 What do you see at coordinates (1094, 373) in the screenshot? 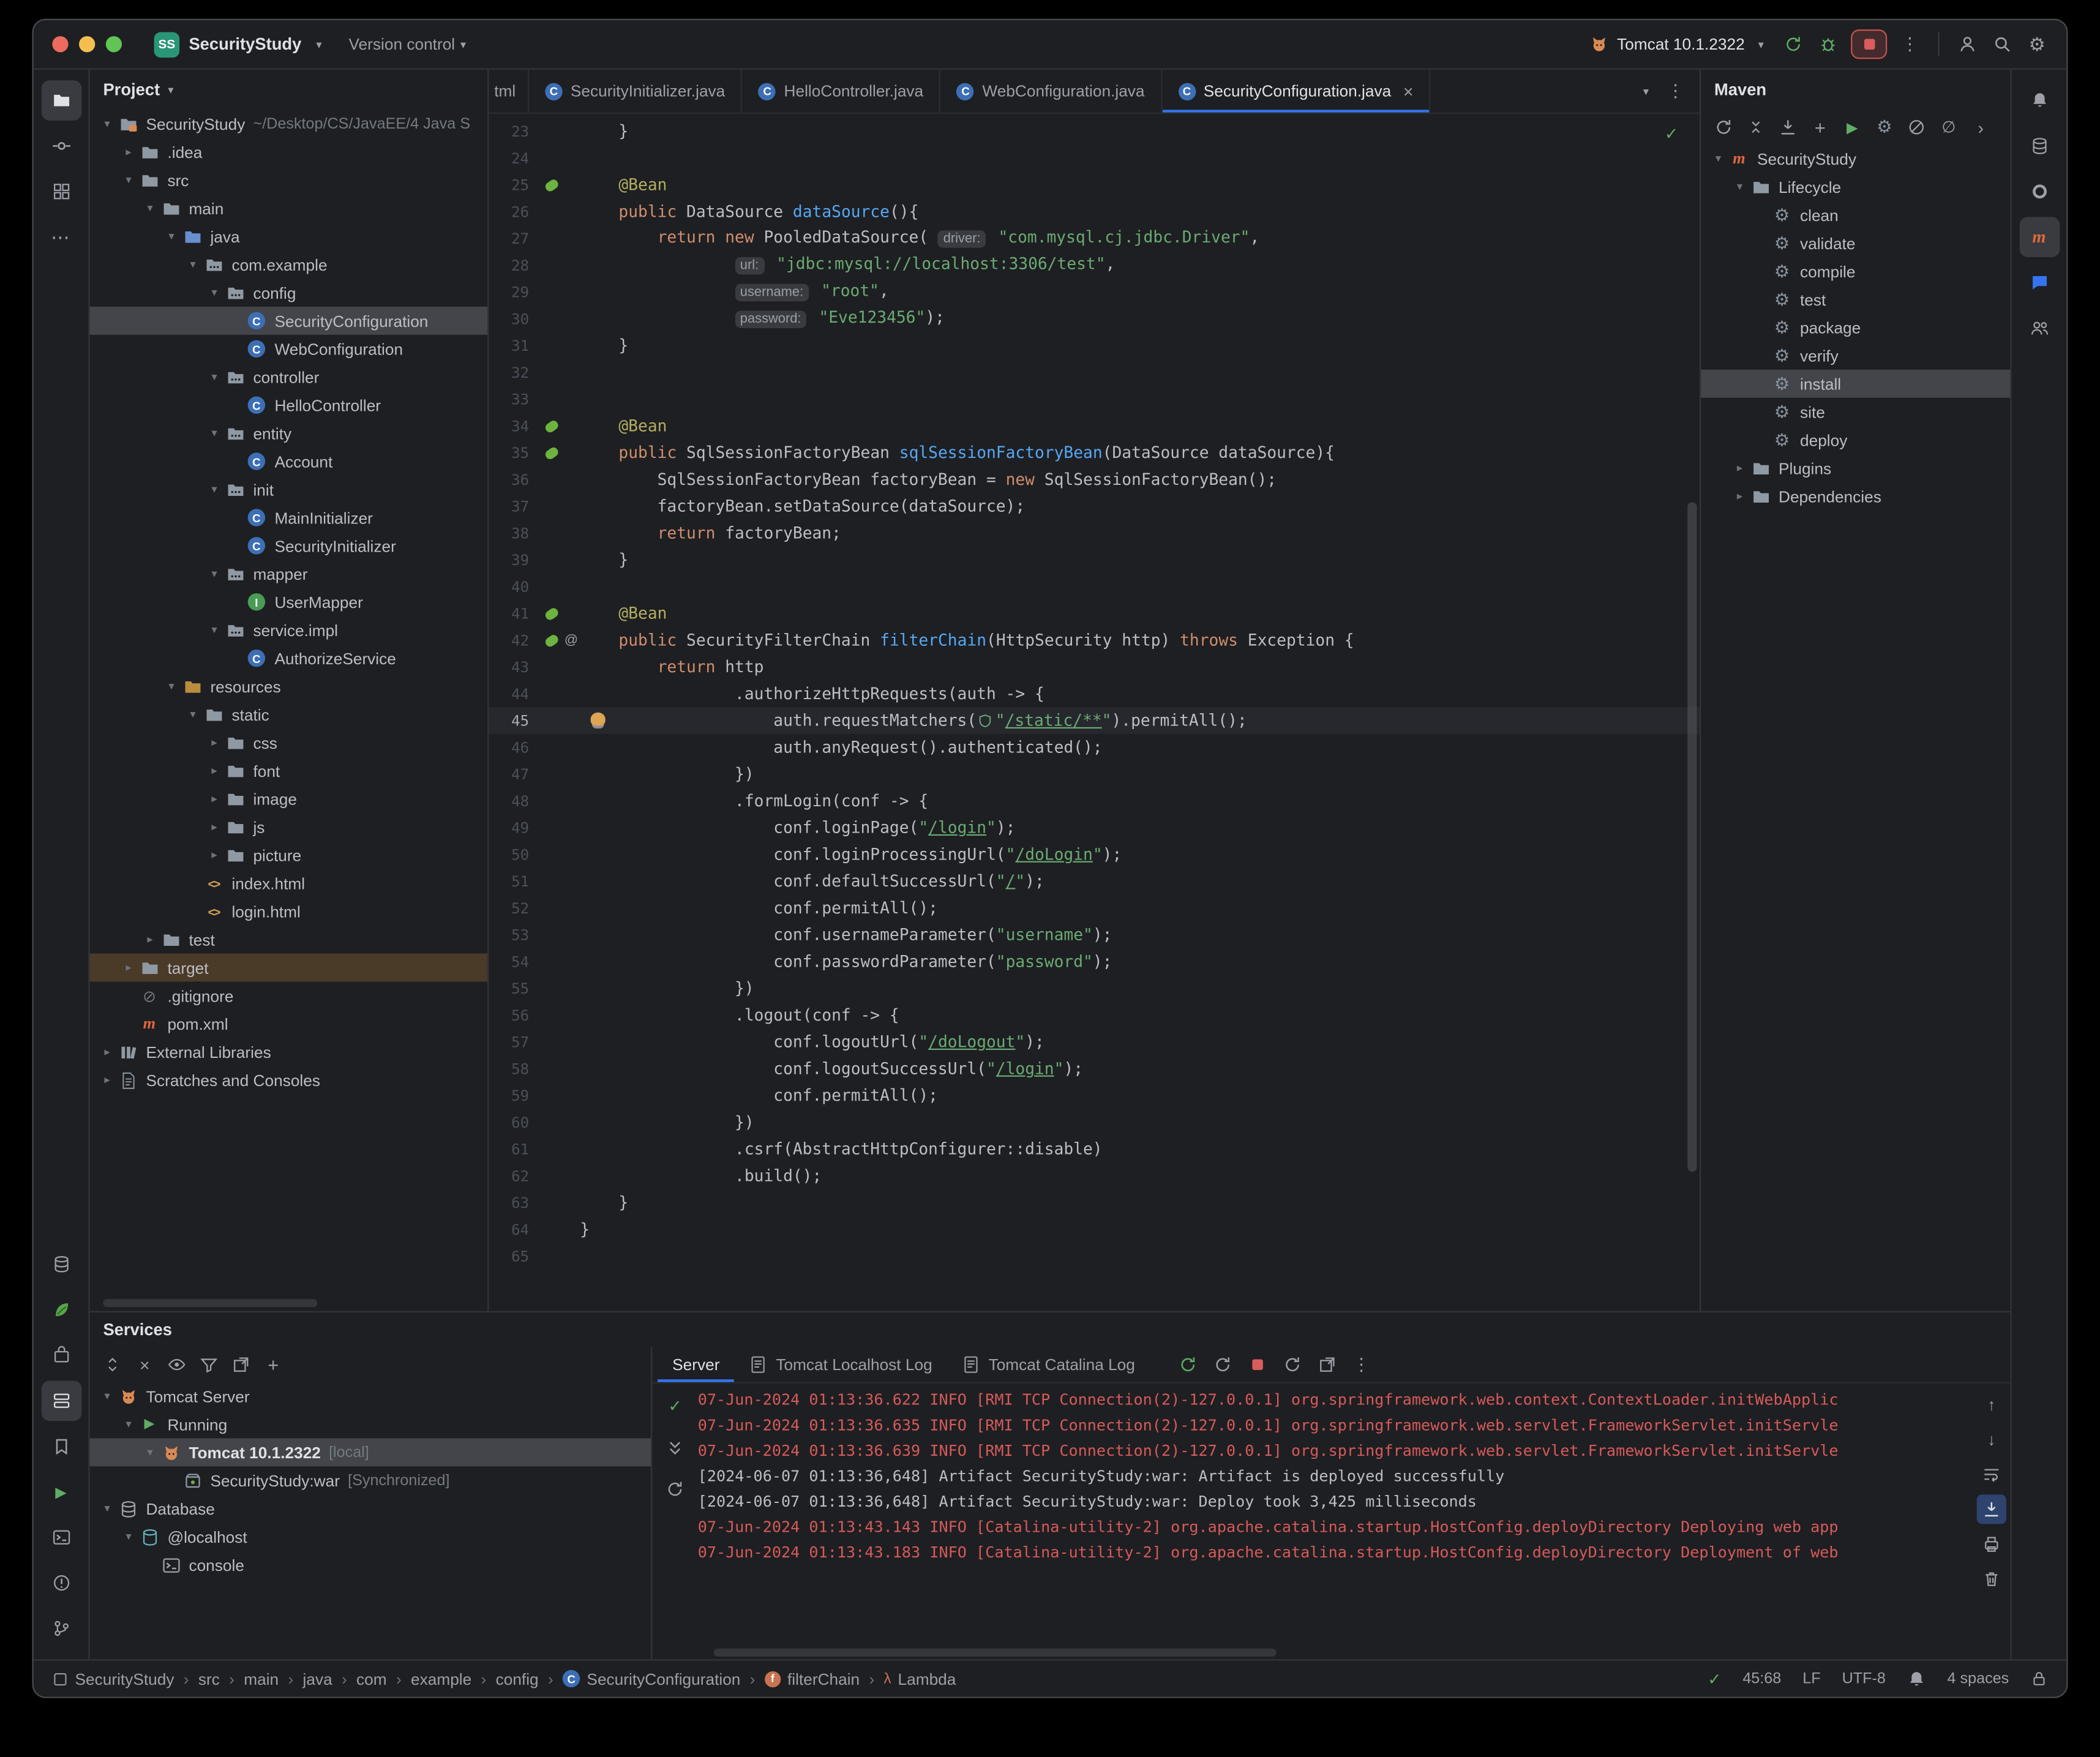
I see `code-line-32: 32` at bounding box center [1094, 373].